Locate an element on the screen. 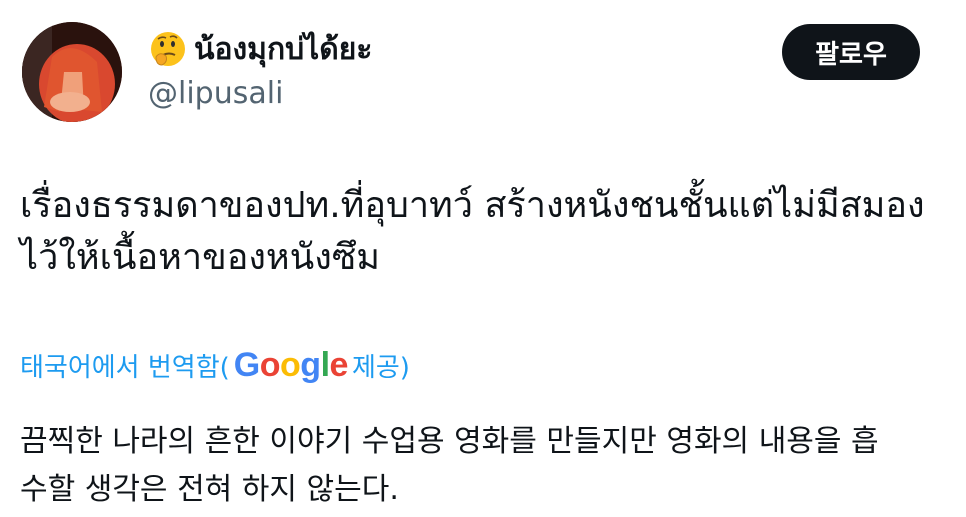 This screenshot has height=517, width=966. avatar is located at coordinates (72, 72).